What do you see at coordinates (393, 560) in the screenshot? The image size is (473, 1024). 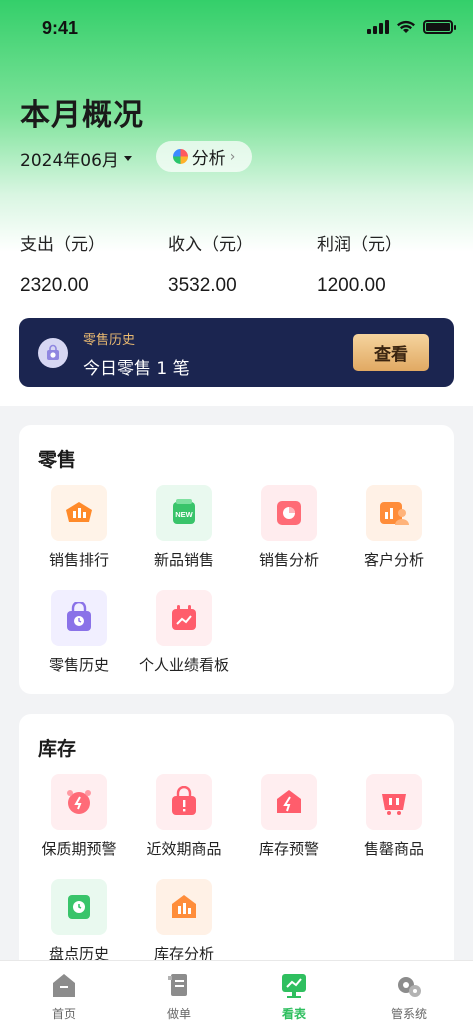 I see `grid-item-label: 客户分析` at bounding box center [393, 560].